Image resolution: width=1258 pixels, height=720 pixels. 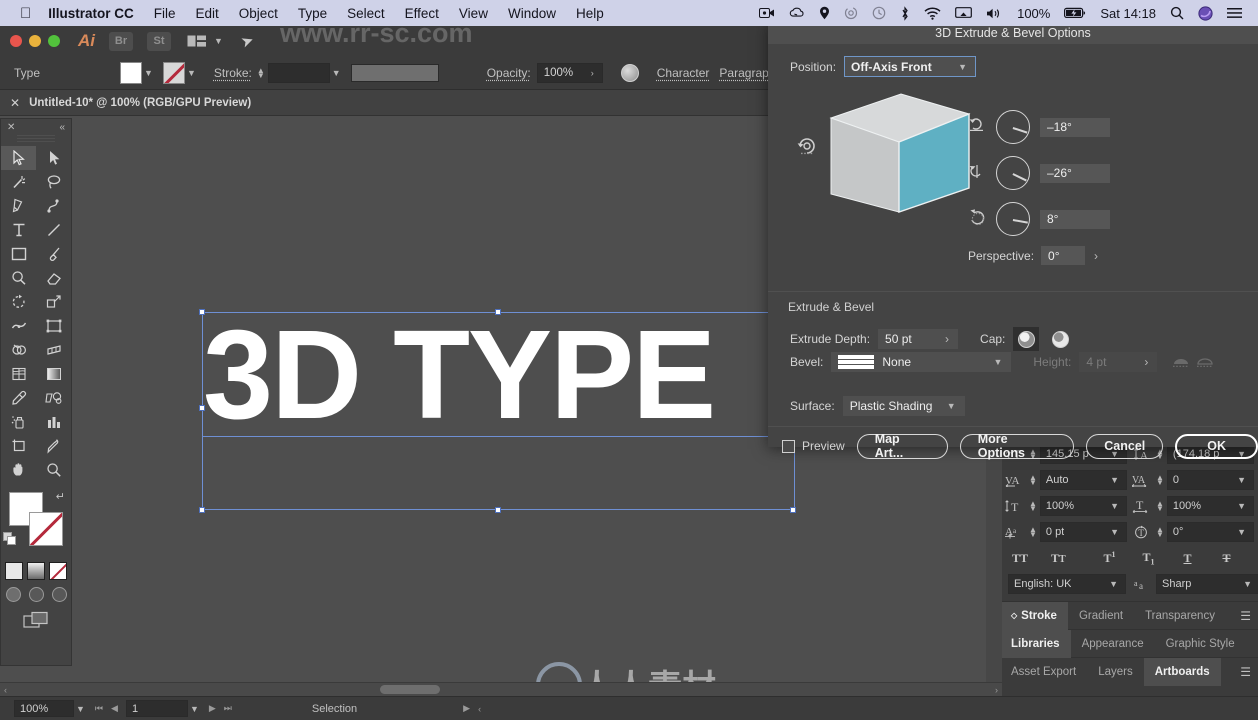 What do you see at coordinates (1067, 584) in the screenshot?
I see `language-select: English: UK ▼` at bounding box center [1067, 584].